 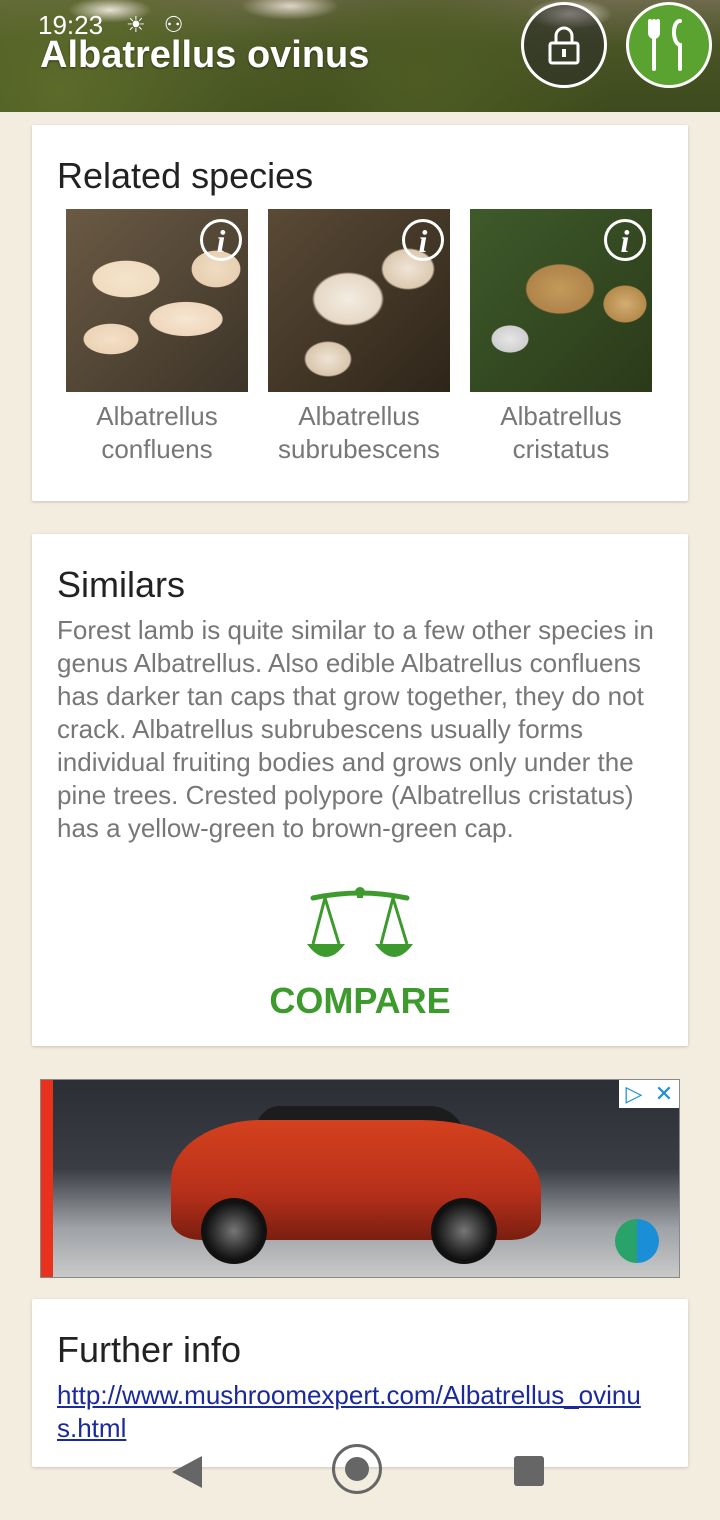 What do you see at coordinates (634, 1094) in the screenshot?
I see `adchoices-icon: ▷` at bounding box center [634, 1094].